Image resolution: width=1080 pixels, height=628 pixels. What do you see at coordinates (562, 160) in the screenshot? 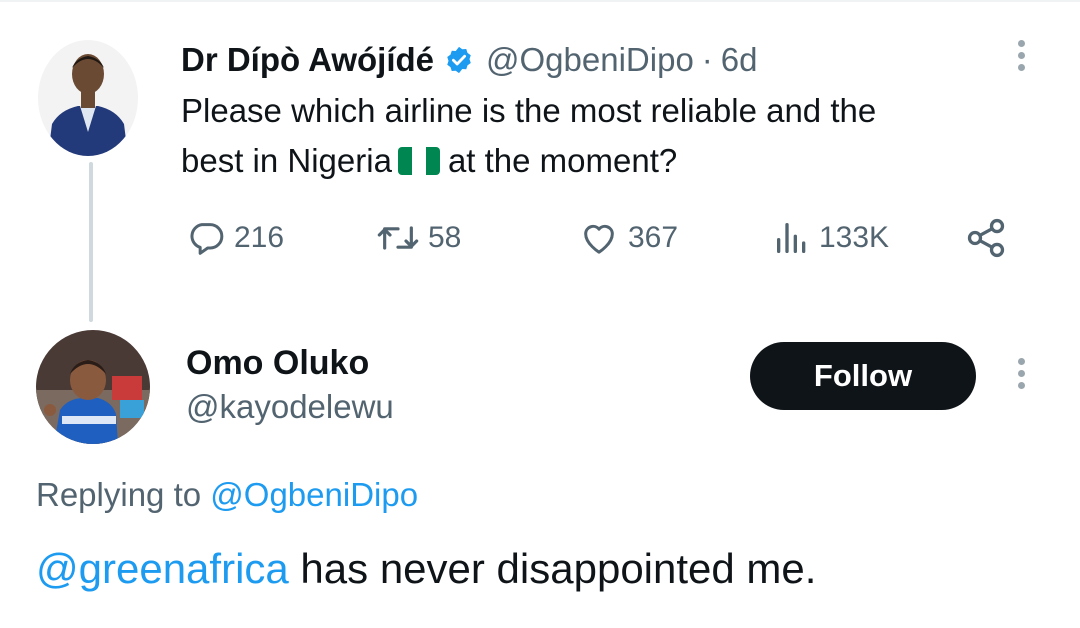
I see `tweet-text-segment: at the moment?` at bounding box center [562, 160].